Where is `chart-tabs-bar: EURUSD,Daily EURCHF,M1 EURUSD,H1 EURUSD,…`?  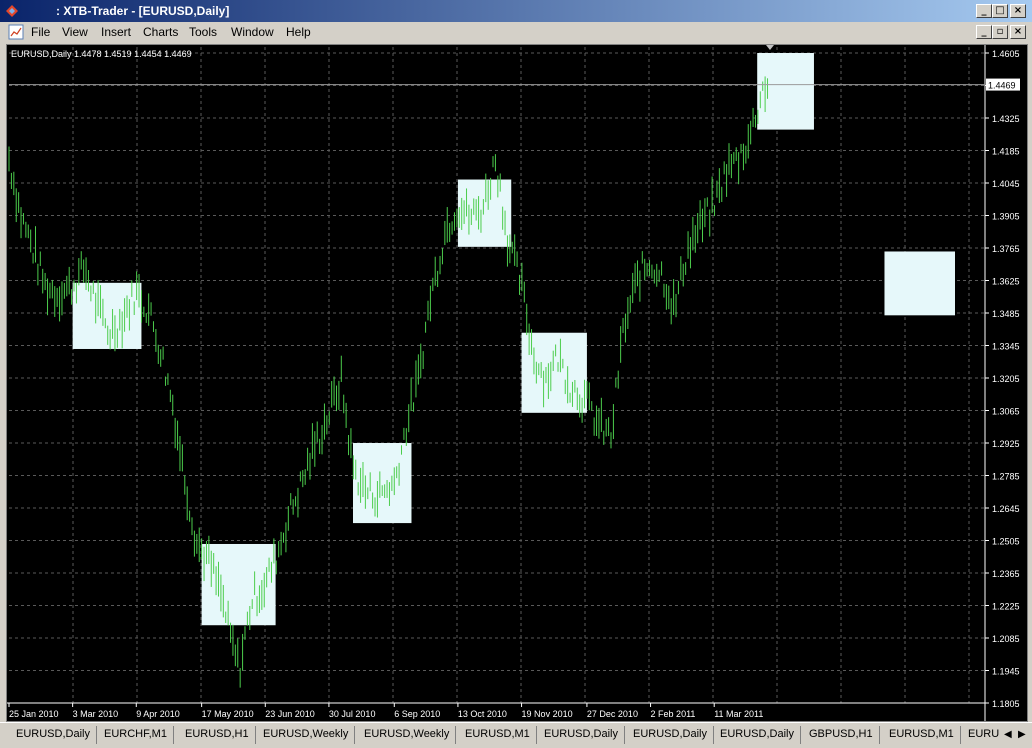
chart-tabs-bar: EURUSD,Daily EURCHF,M1 EURUSD,H1 EURUSD,… is located at coordinates (516, 735).